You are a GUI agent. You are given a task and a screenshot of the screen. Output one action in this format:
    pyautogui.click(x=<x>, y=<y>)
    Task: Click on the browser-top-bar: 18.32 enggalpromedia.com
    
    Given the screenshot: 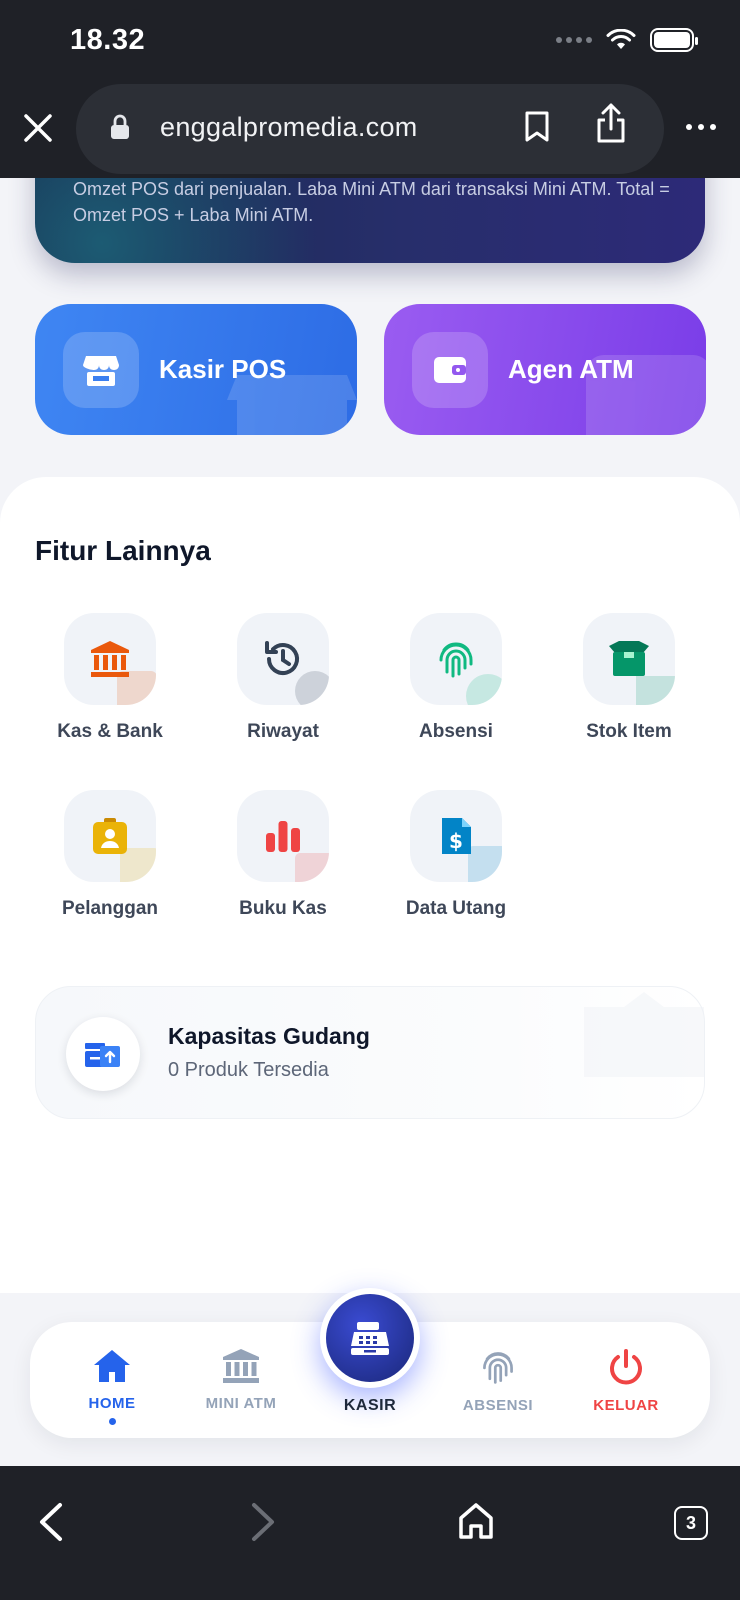 What is the action you would take?
    pyautogui.click(x=370, y=89)
    